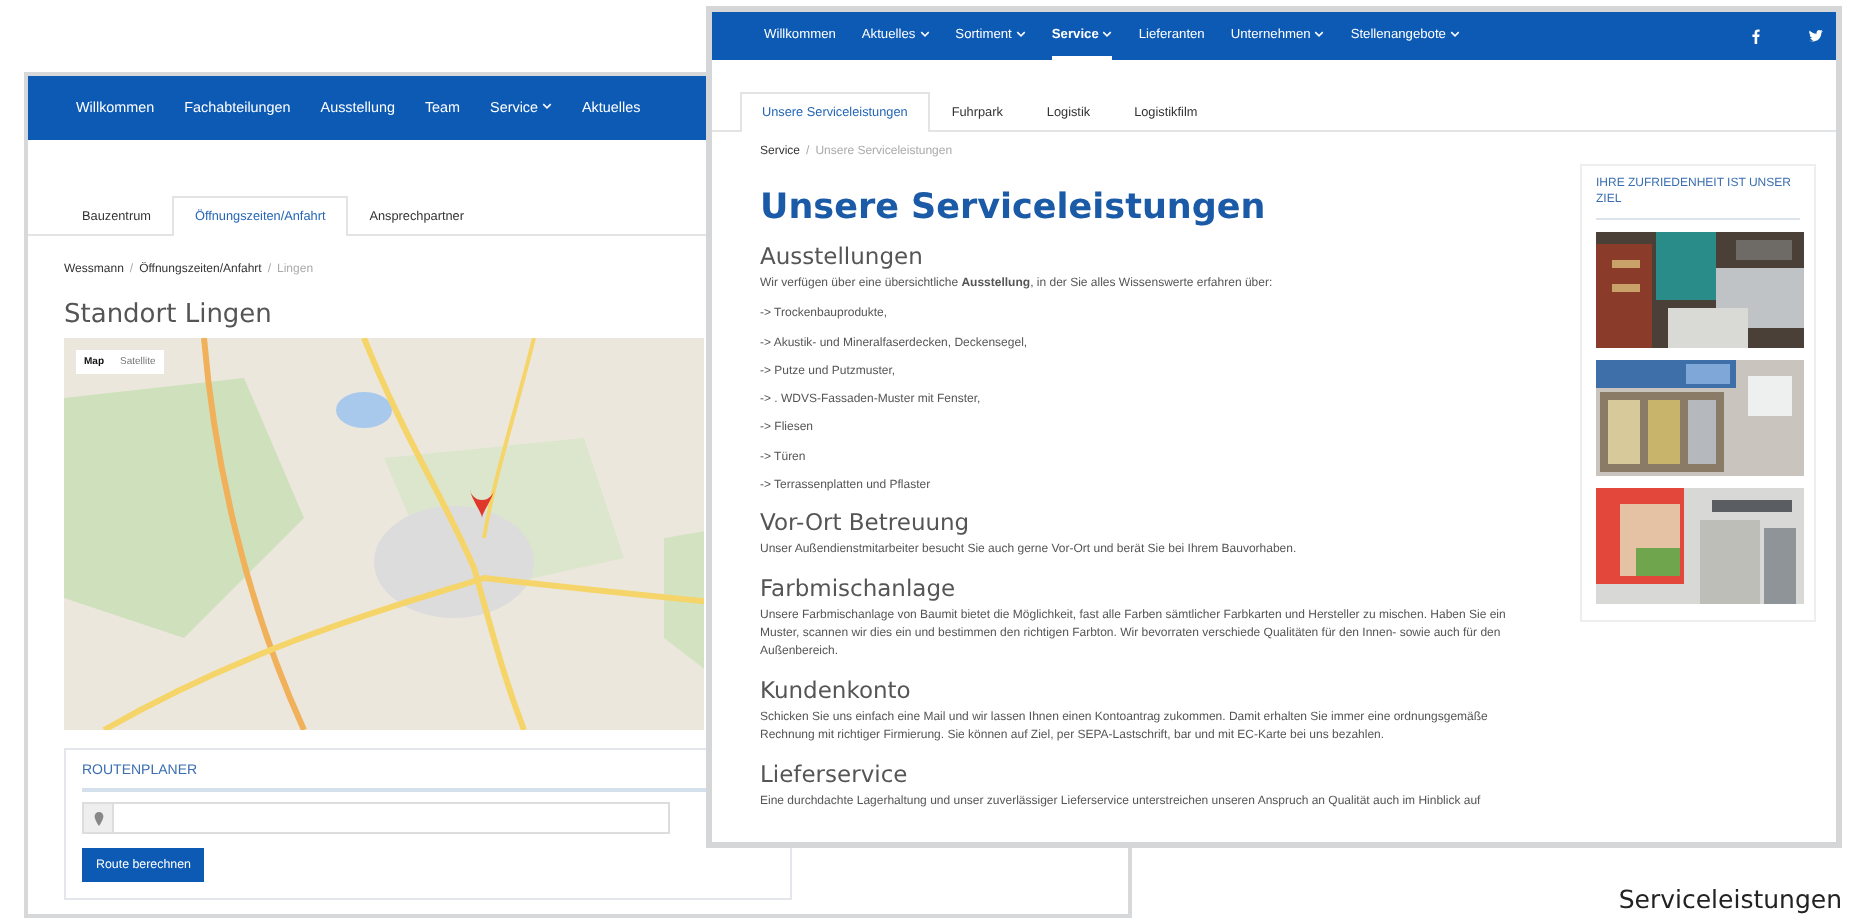 Image resolution: width=1860 pixels, height=922 pixels. Describe the element at coordinates (376, 818) in the screenshot. I see `address-input-field` at that location.